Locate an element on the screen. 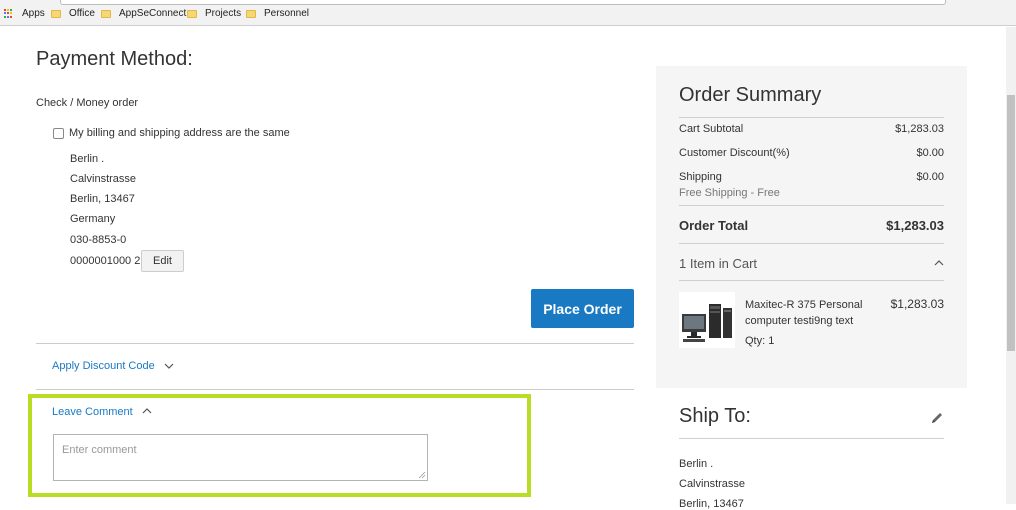 The image size is (1016, 510). order-summary-title: Order Summary is located at coordinates (750, 95).